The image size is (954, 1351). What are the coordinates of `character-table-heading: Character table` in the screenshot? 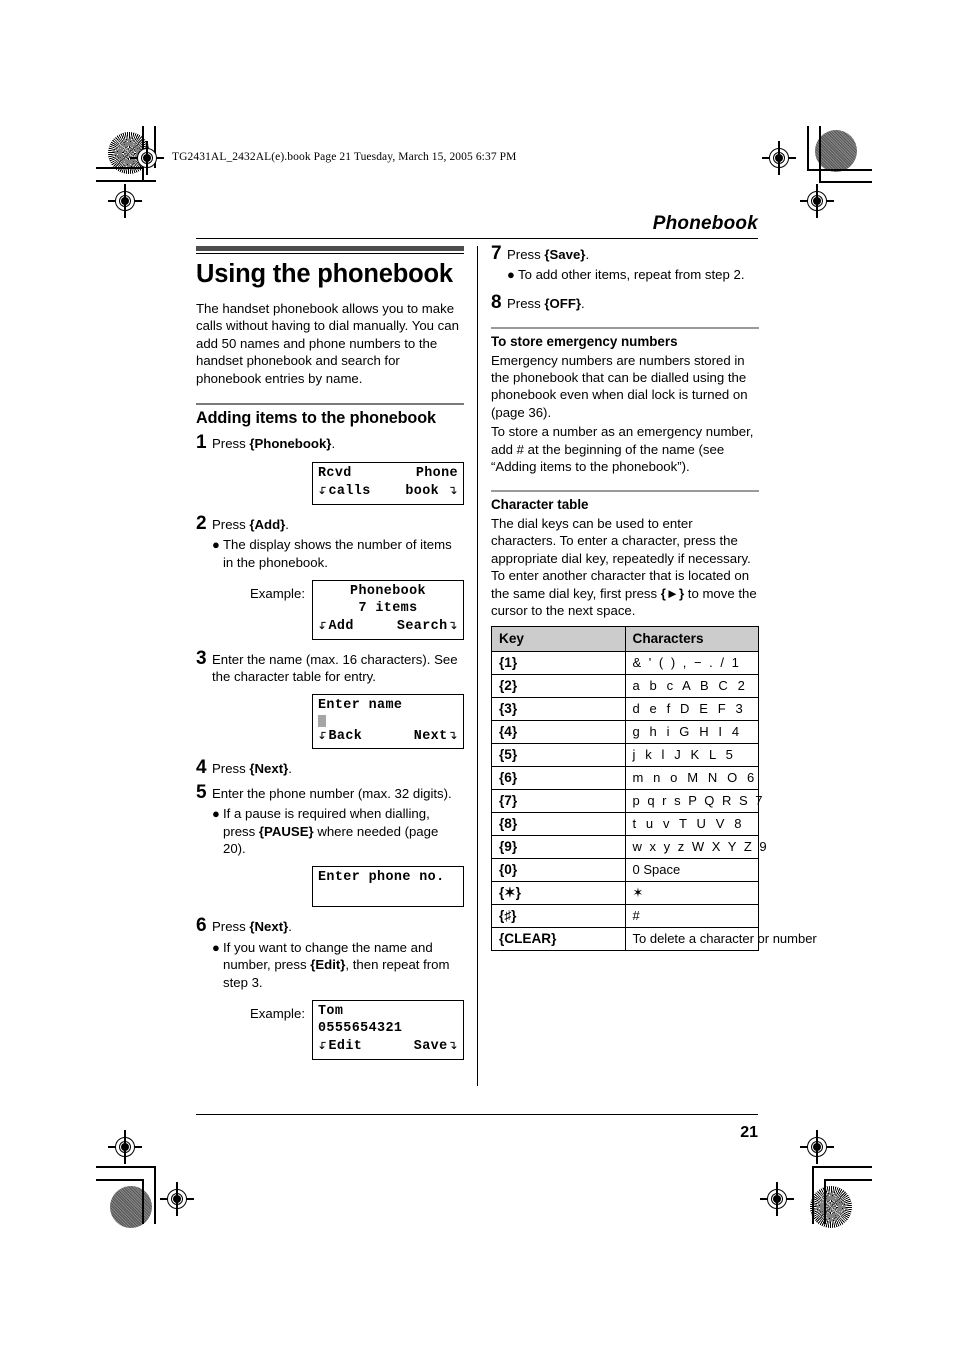 It's located at (540, 505).